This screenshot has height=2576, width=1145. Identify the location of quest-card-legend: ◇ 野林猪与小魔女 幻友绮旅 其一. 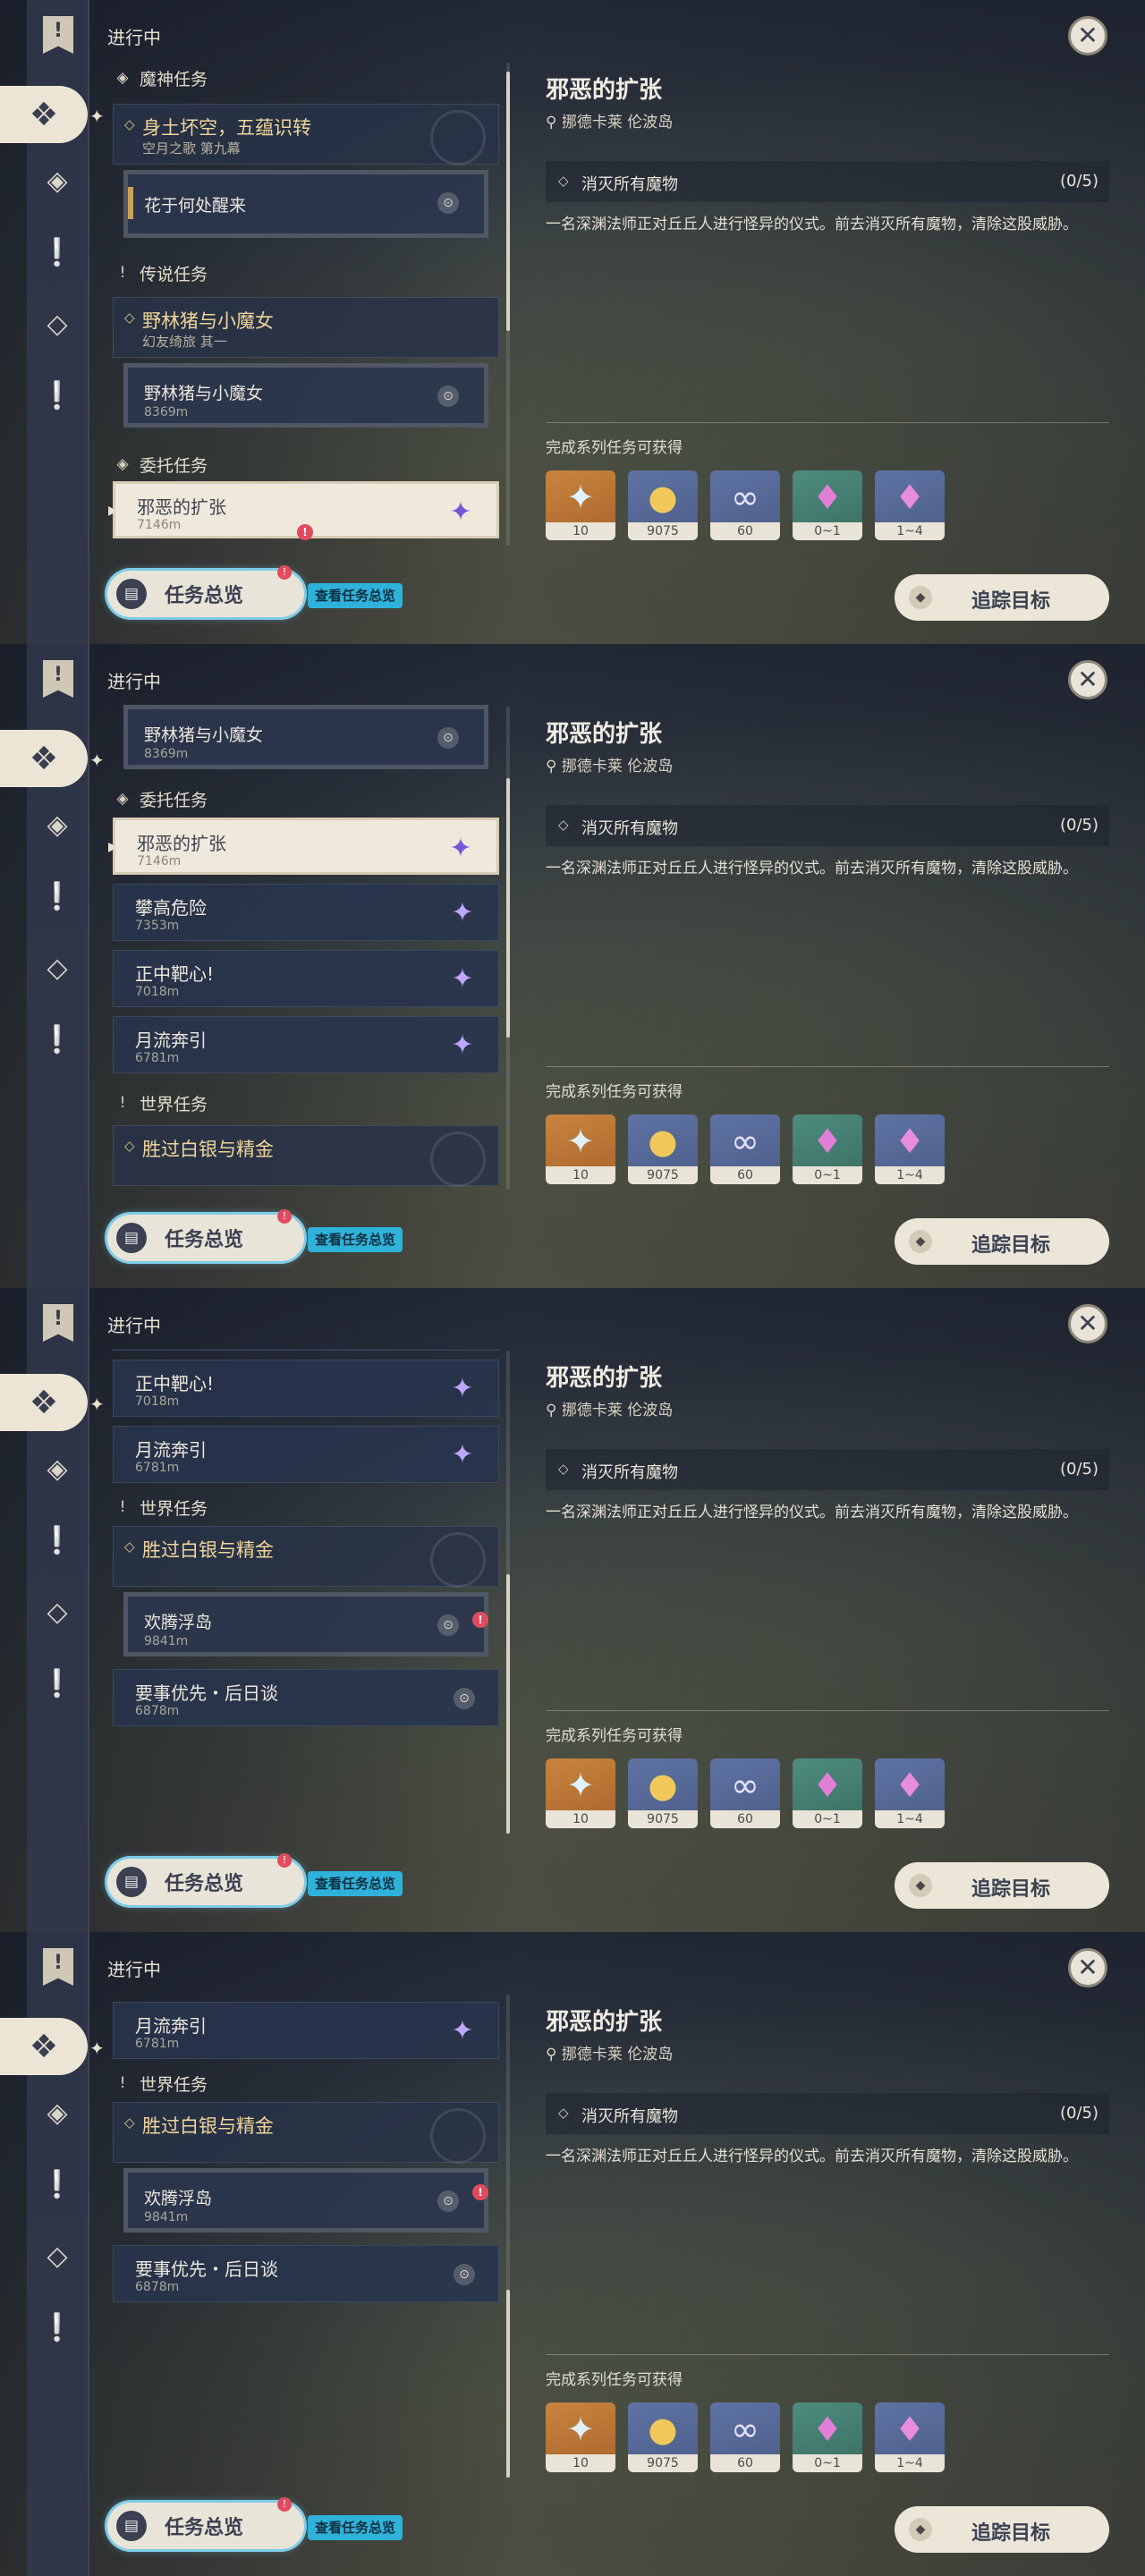
(306, 327).